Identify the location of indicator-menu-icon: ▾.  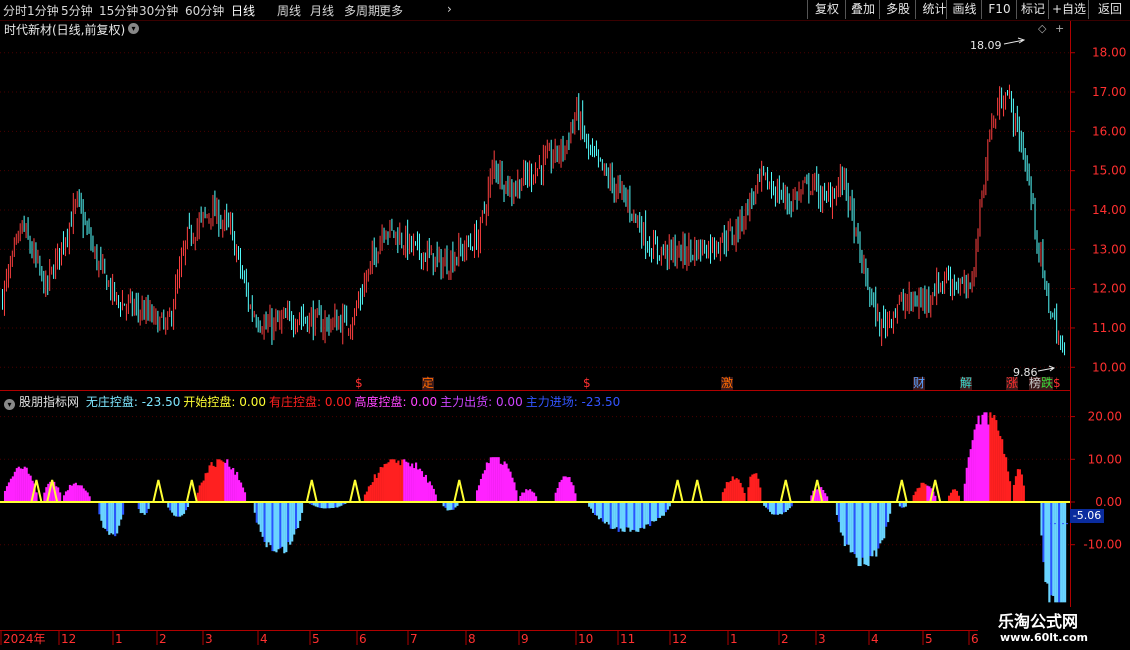
(9, 404).